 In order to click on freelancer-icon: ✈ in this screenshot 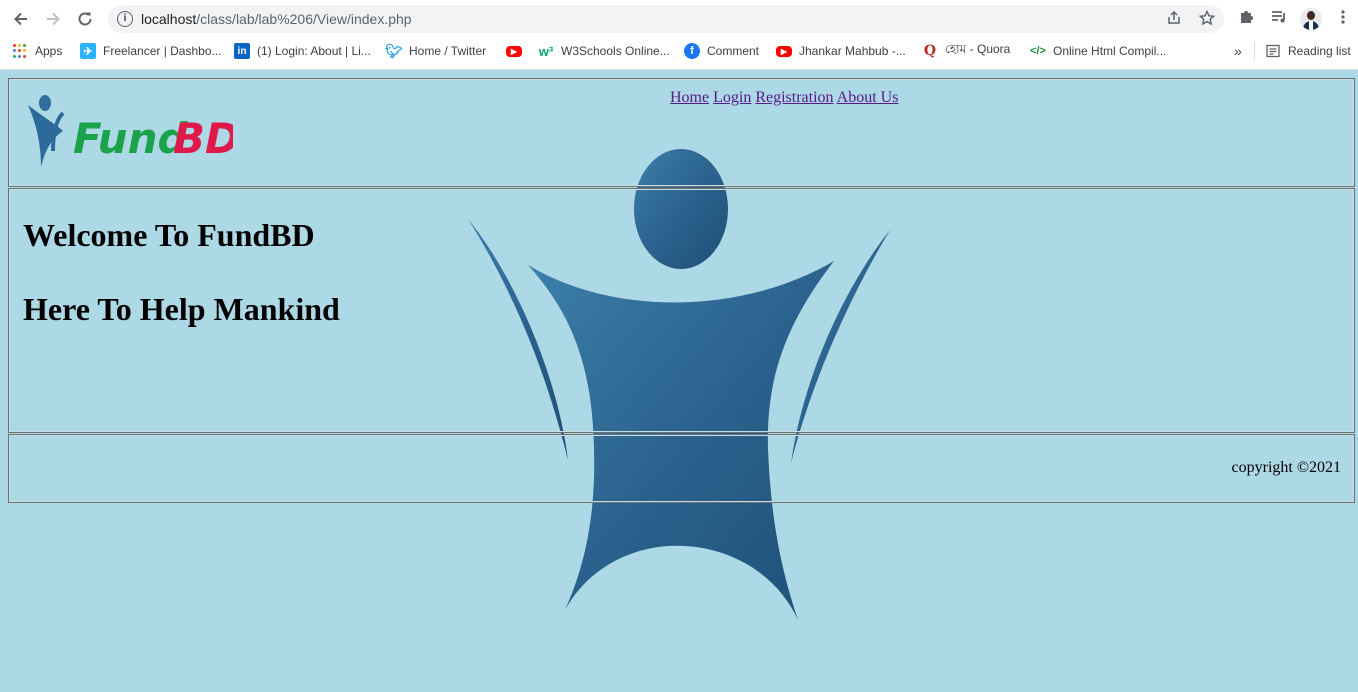, I will do `click(88, 51)`.